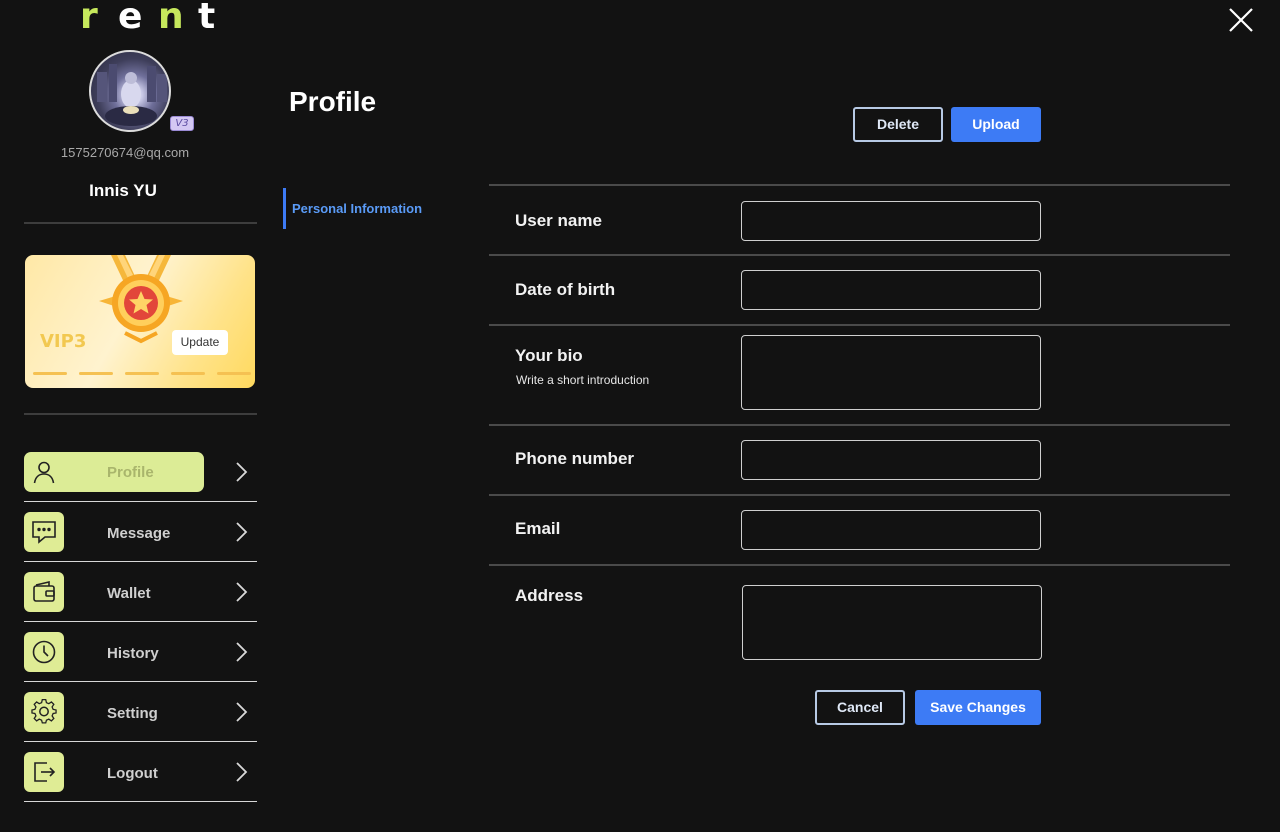  I want to click on sidebar-item-history: History, so click(140, 652).